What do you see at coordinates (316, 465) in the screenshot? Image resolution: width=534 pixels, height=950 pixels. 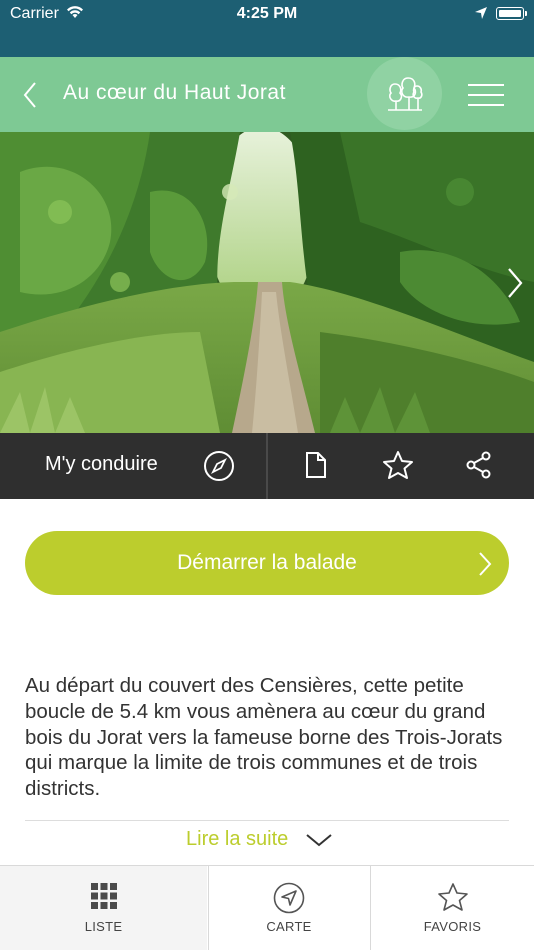 I see `document-icon` at bounding box center [316, 465].